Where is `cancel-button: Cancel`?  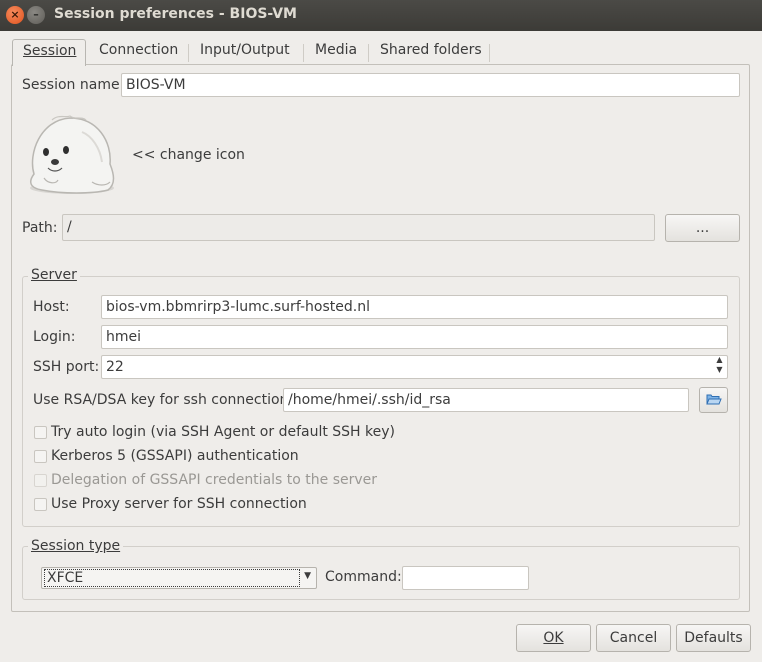
cancel-button: Cancel is located at coordinates (633, 638).